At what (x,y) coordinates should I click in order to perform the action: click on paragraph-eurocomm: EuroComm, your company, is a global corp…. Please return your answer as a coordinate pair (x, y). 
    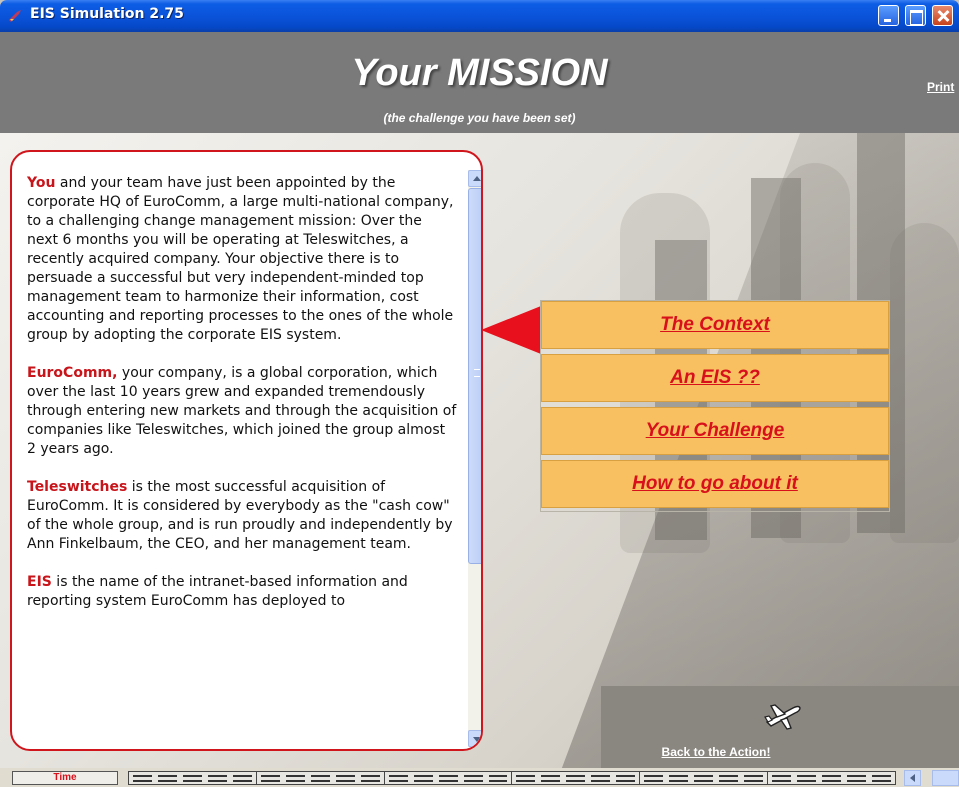
    Looking at the image, I should click on (242, 411).